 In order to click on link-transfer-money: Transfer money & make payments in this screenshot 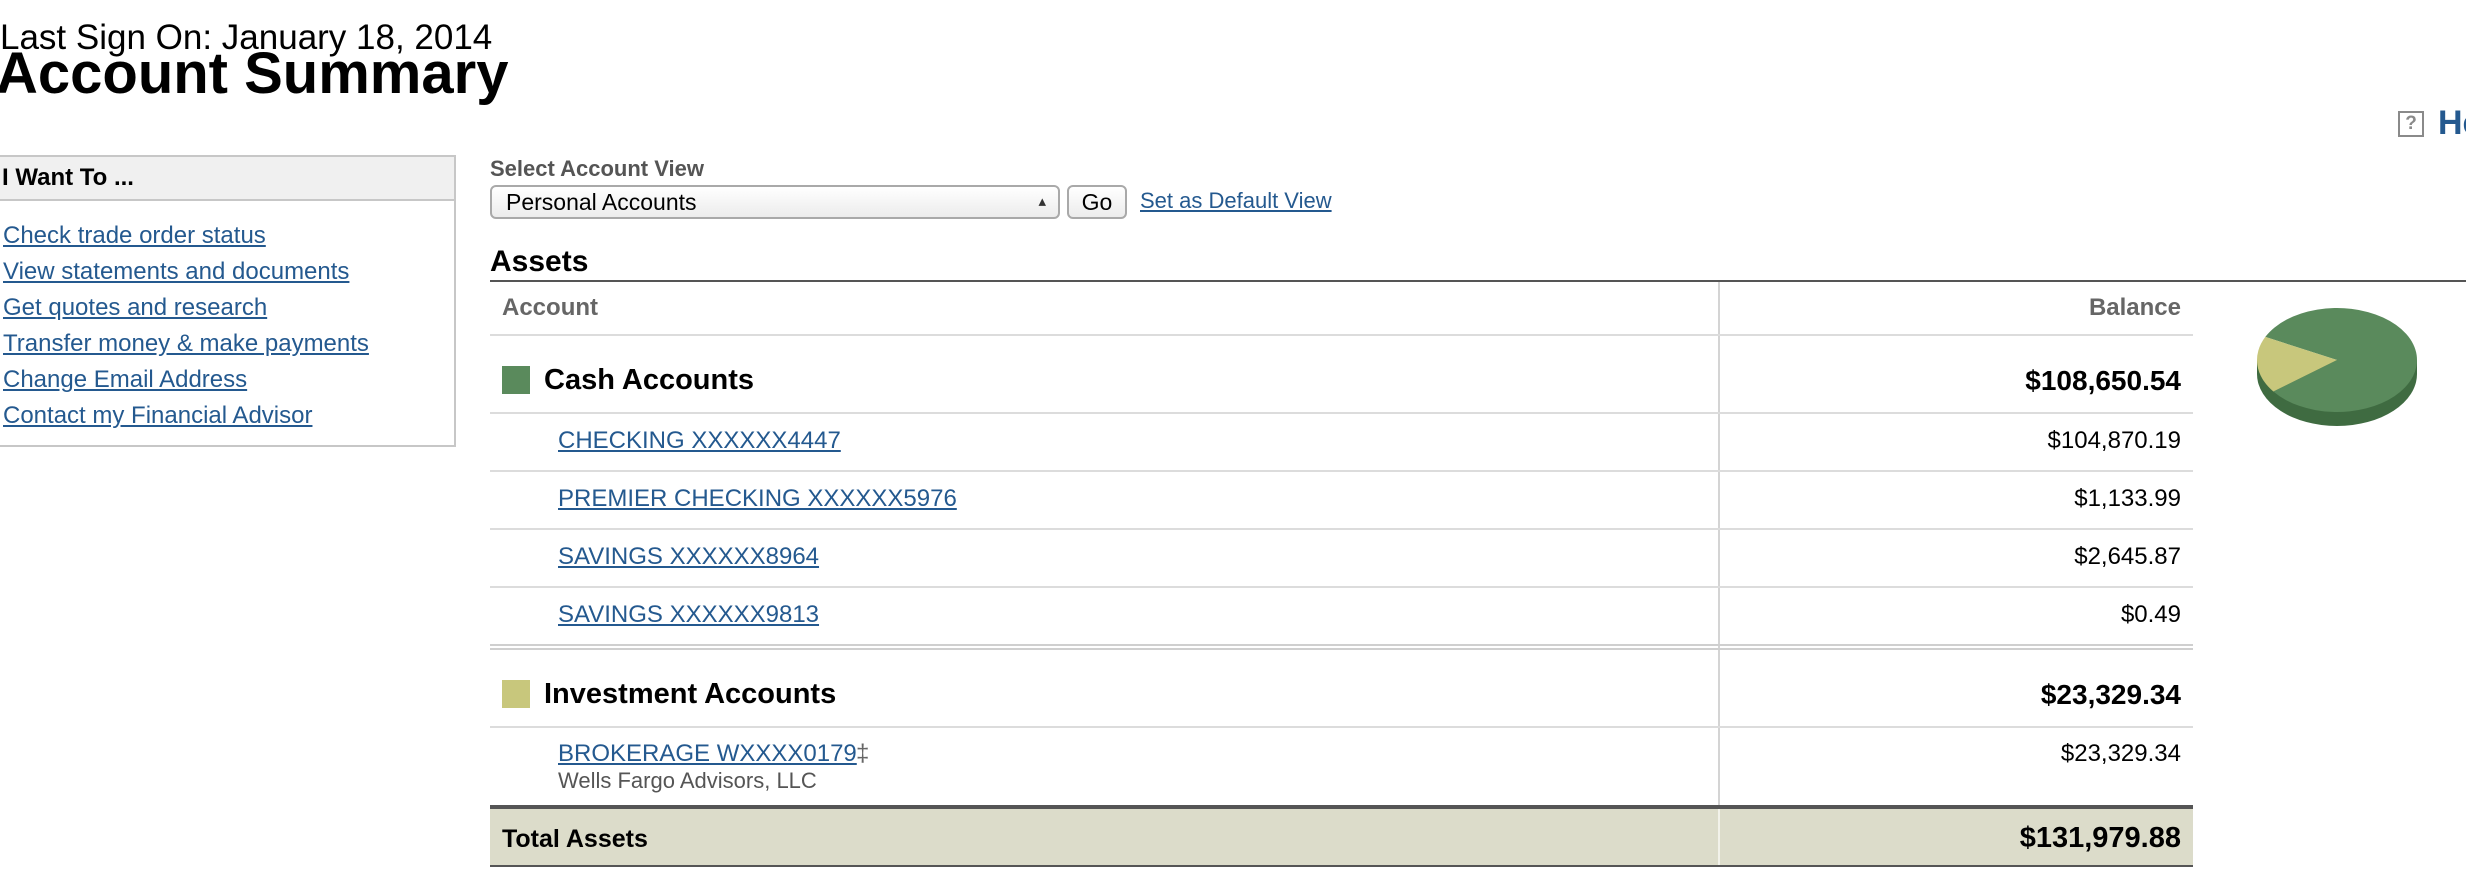, I will do `click(186, 343)`.